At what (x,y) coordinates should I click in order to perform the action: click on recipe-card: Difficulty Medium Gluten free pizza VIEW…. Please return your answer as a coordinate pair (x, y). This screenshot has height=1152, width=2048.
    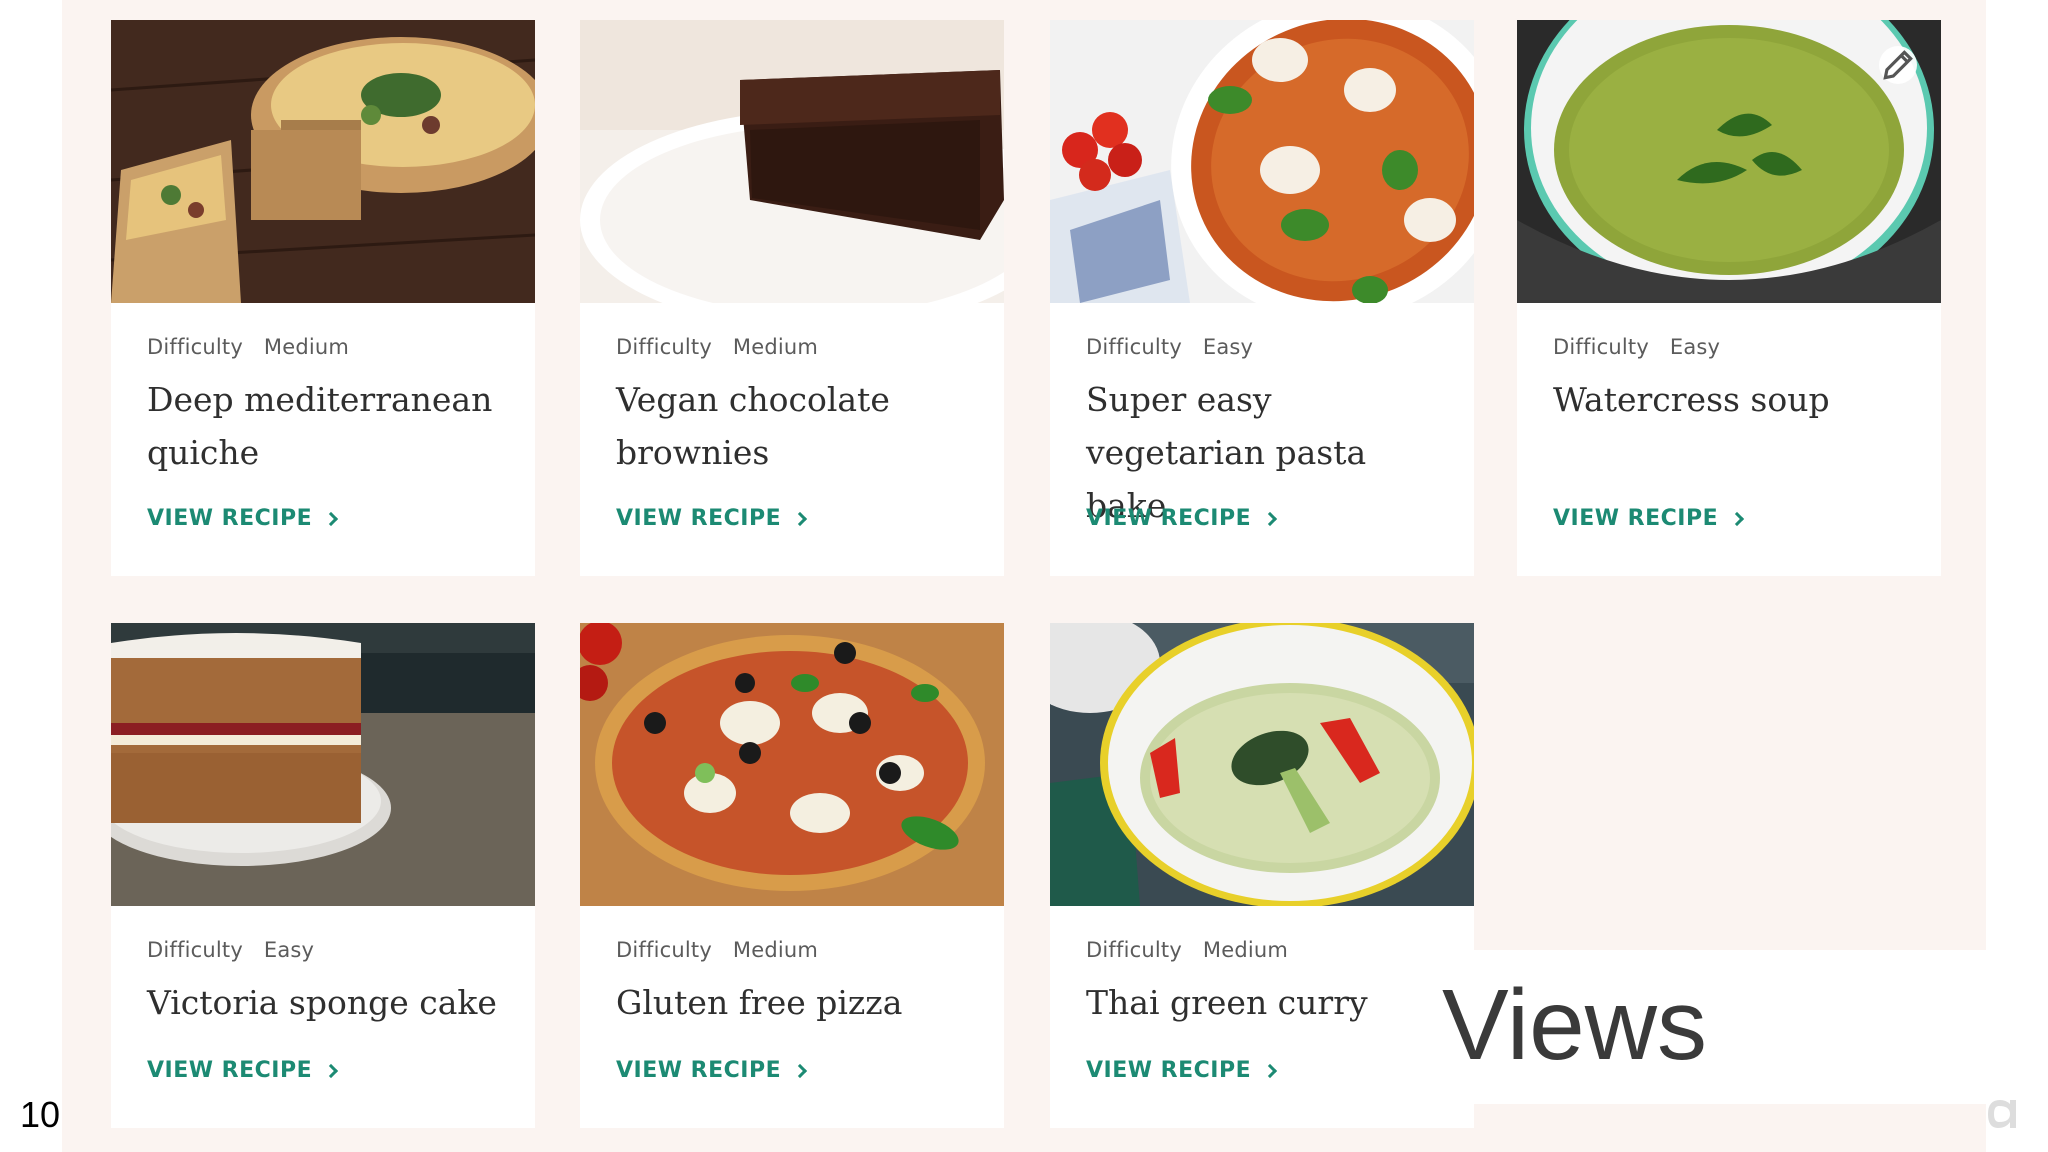
    Looking at the image, I should click on (792, 875).